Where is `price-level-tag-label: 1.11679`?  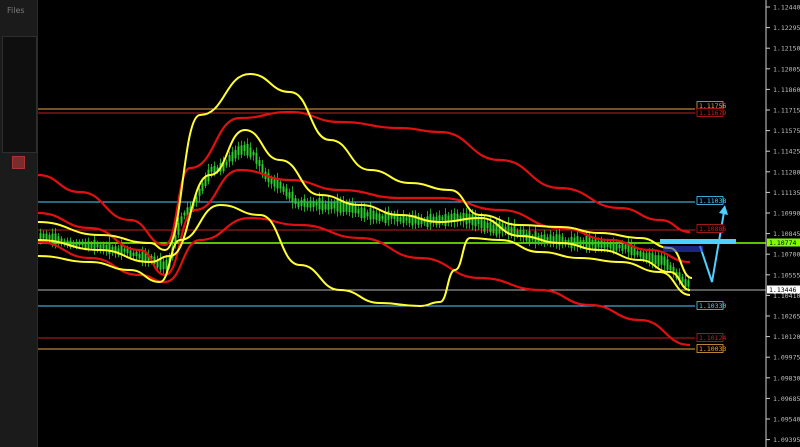
price-level-tag-label: 1.11679 is located at coordinates (712, 113).